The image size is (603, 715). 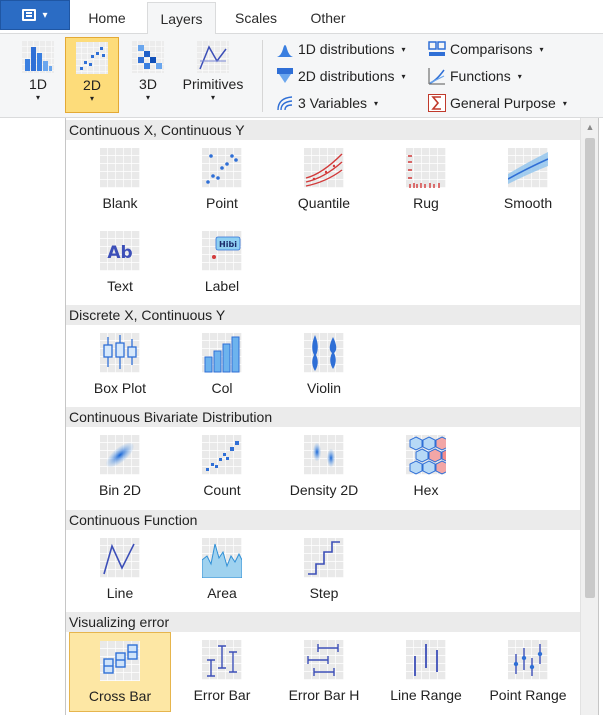 I want to click on gallery-item-count: Count, so click(x=222, y=467).